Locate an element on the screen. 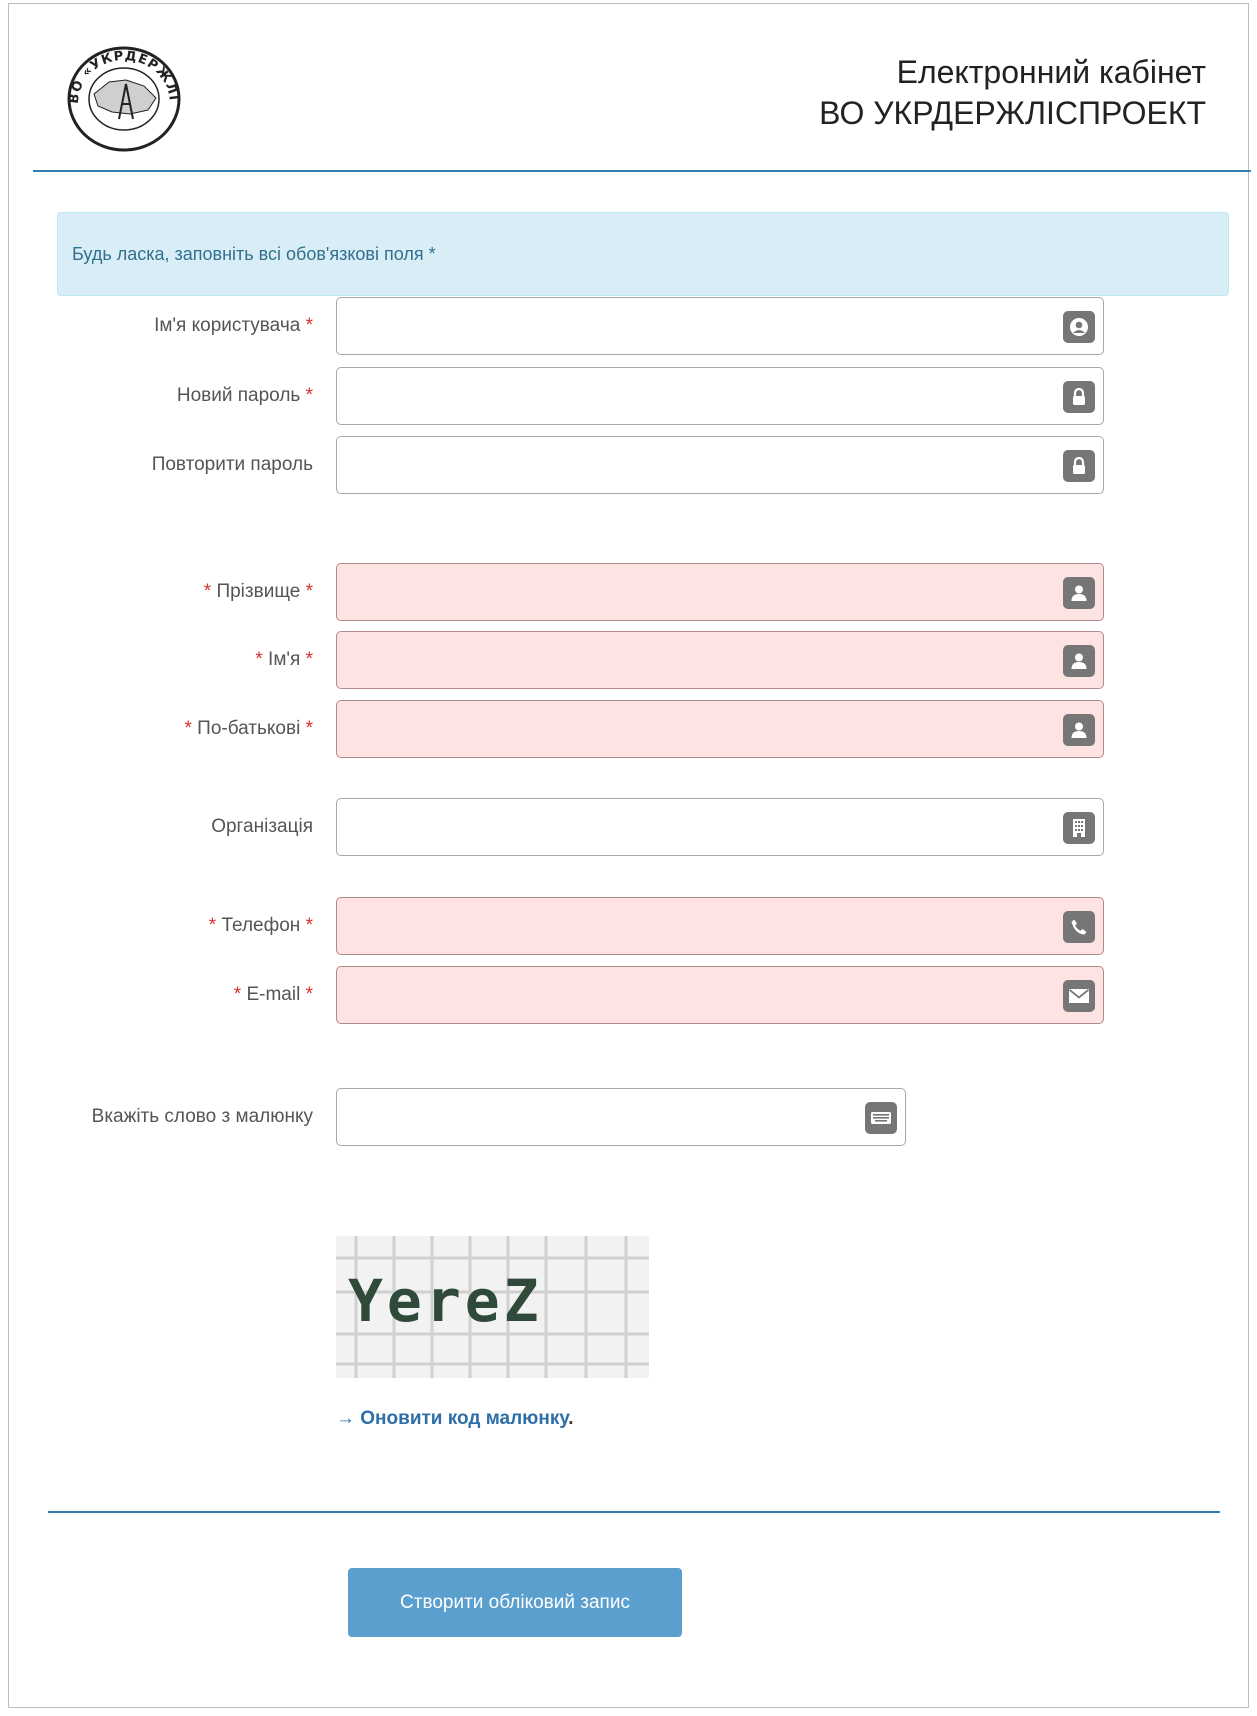 The image size is (1257, 1716). new-password-input is located at coordinates (720, 396).